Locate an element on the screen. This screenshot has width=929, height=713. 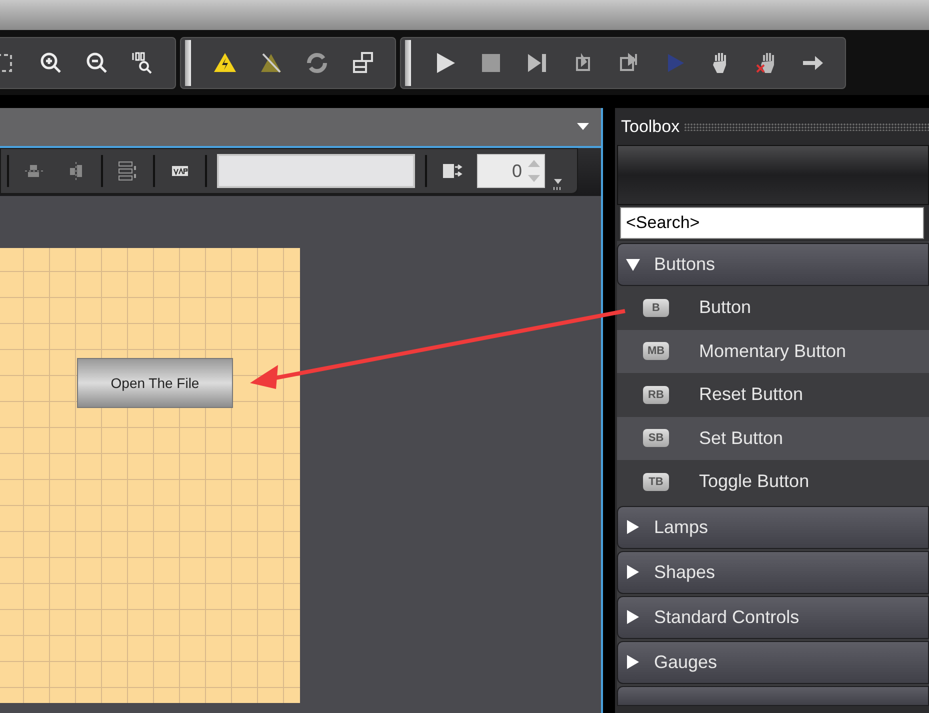
category-header: Standard Controls is located at coordinates (773, 617).